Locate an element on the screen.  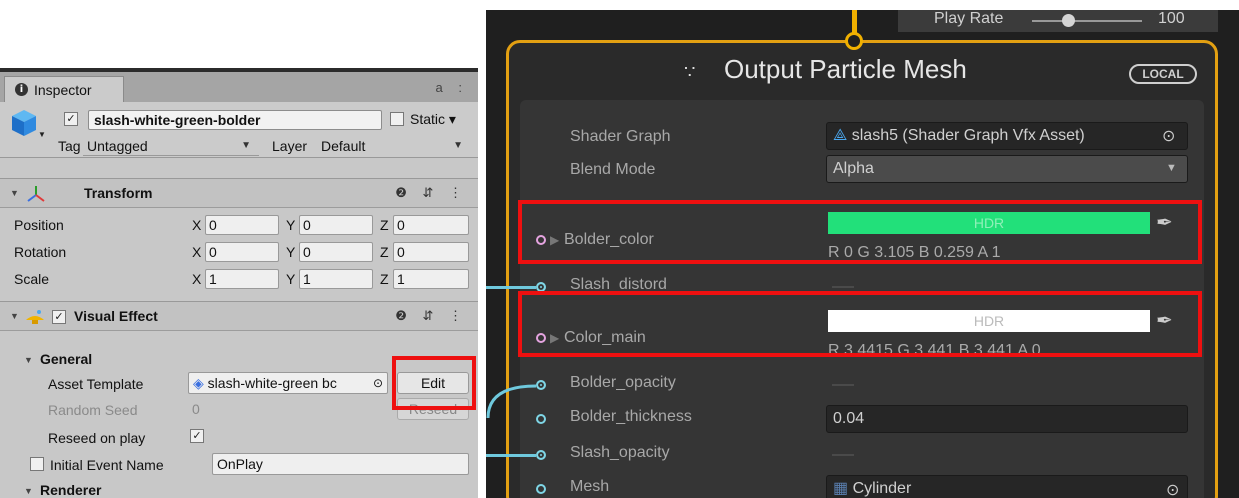
initial-event-checkbox is located at coordinates (37, 464).